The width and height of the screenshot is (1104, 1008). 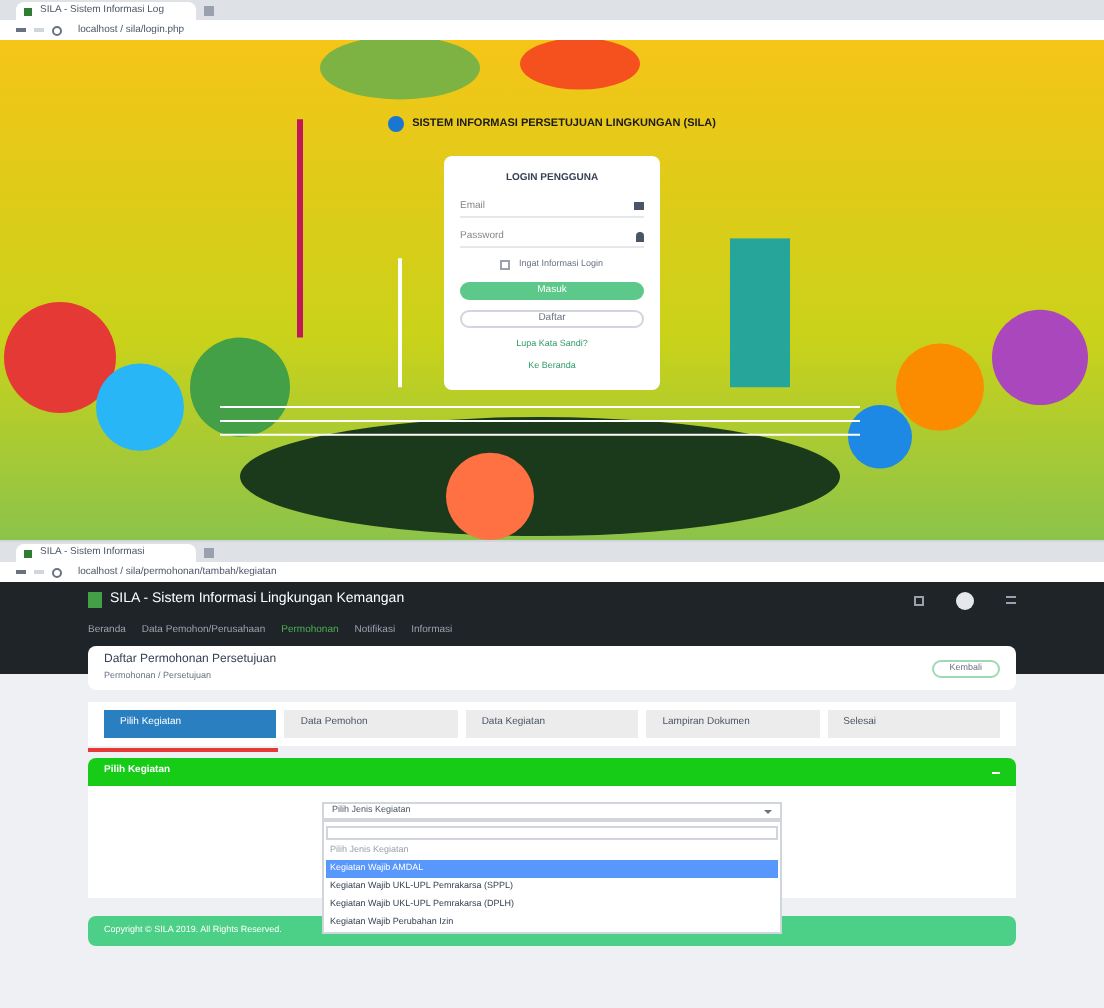 What do you see at coordinates (768, 811) in the screenshot?
I see `caret-icon` at bounding box center [768, 811].